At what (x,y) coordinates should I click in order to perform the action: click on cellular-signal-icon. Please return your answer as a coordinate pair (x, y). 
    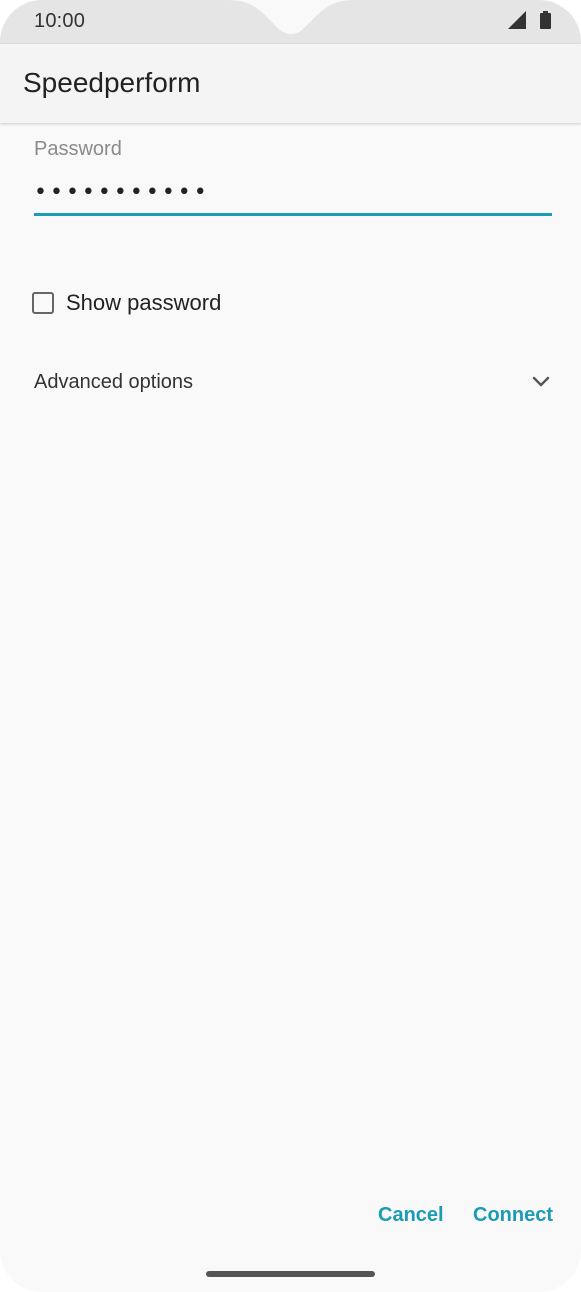
    Looking at the image, I should click on (517, 22).